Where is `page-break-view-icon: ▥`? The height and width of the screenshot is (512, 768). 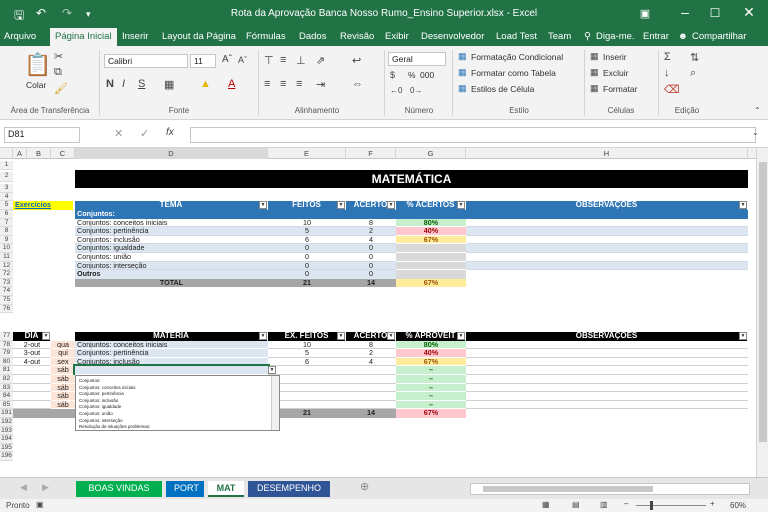 page-break-view-icon: ▥ is located at coordinates (604, 504).